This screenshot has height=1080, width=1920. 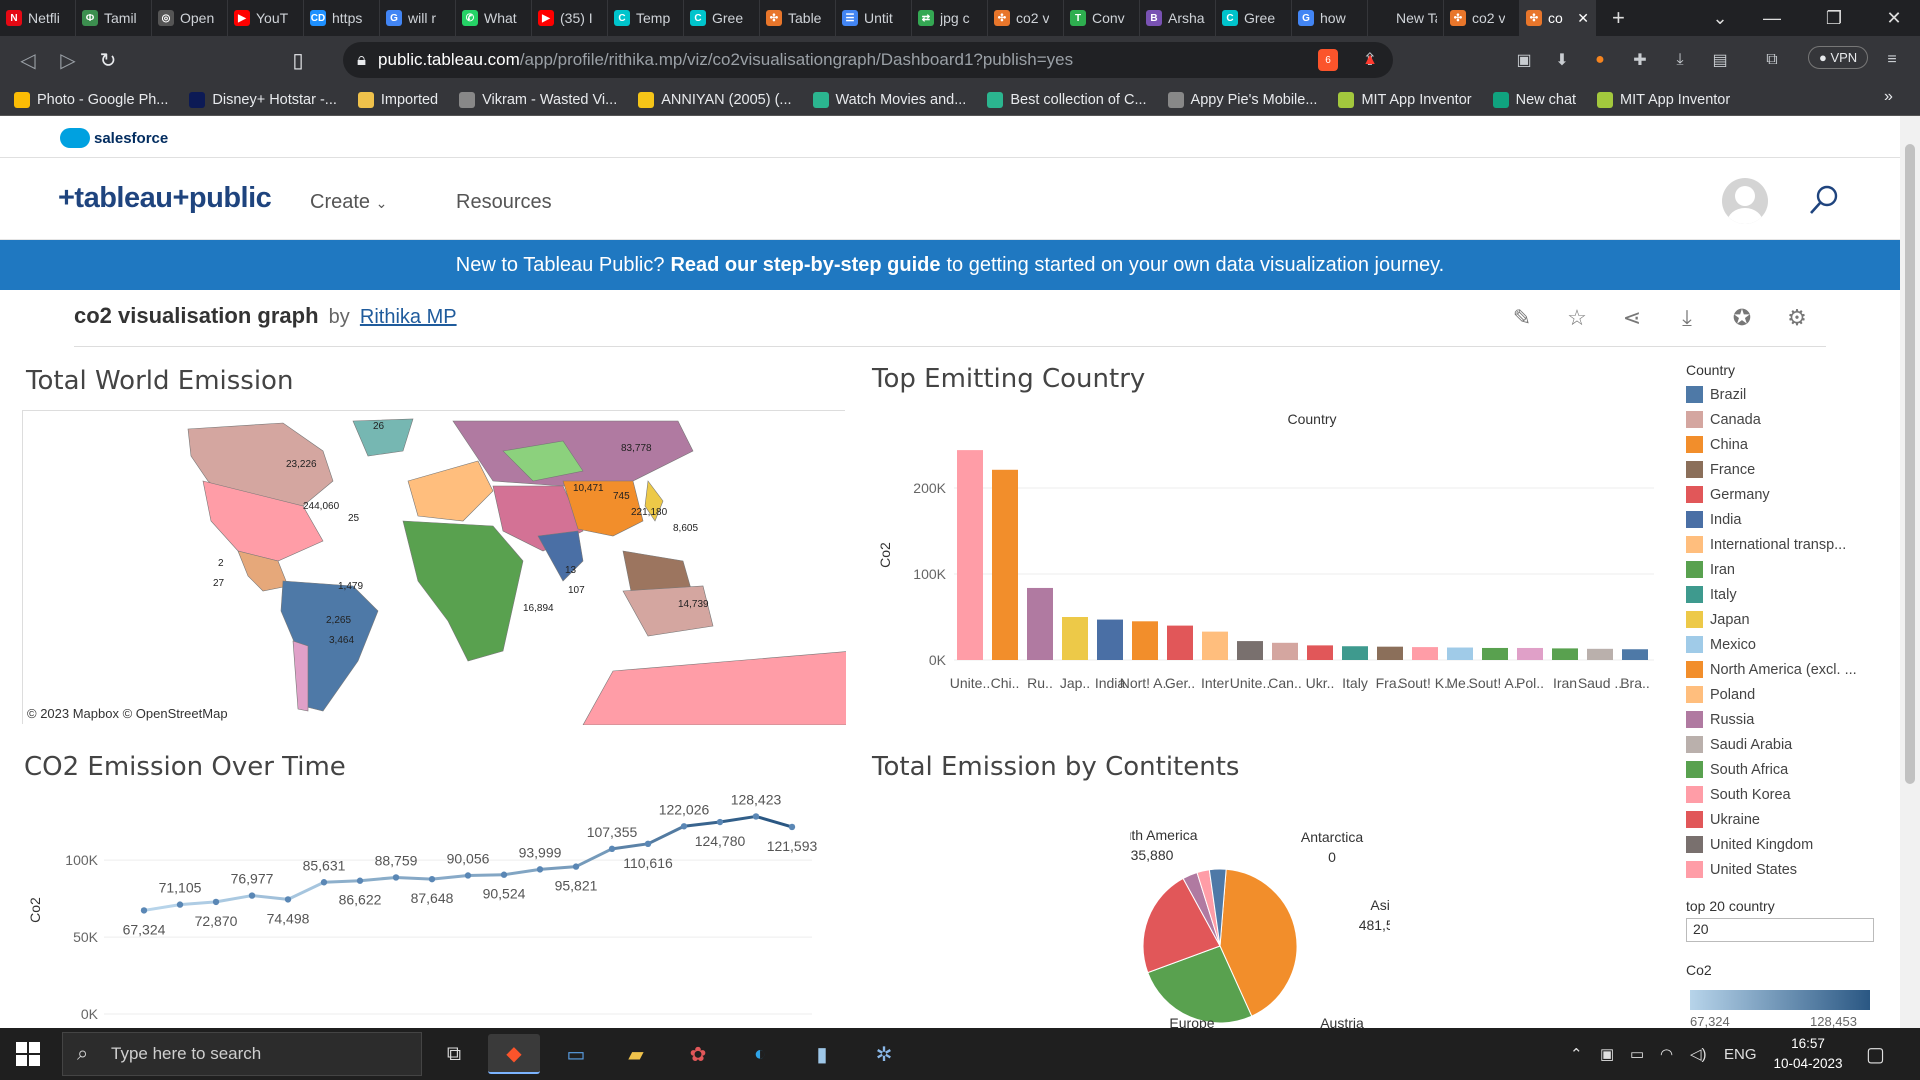 I want to click on browser-tab: ⇄ jpg c, so click(x=950, y=18).